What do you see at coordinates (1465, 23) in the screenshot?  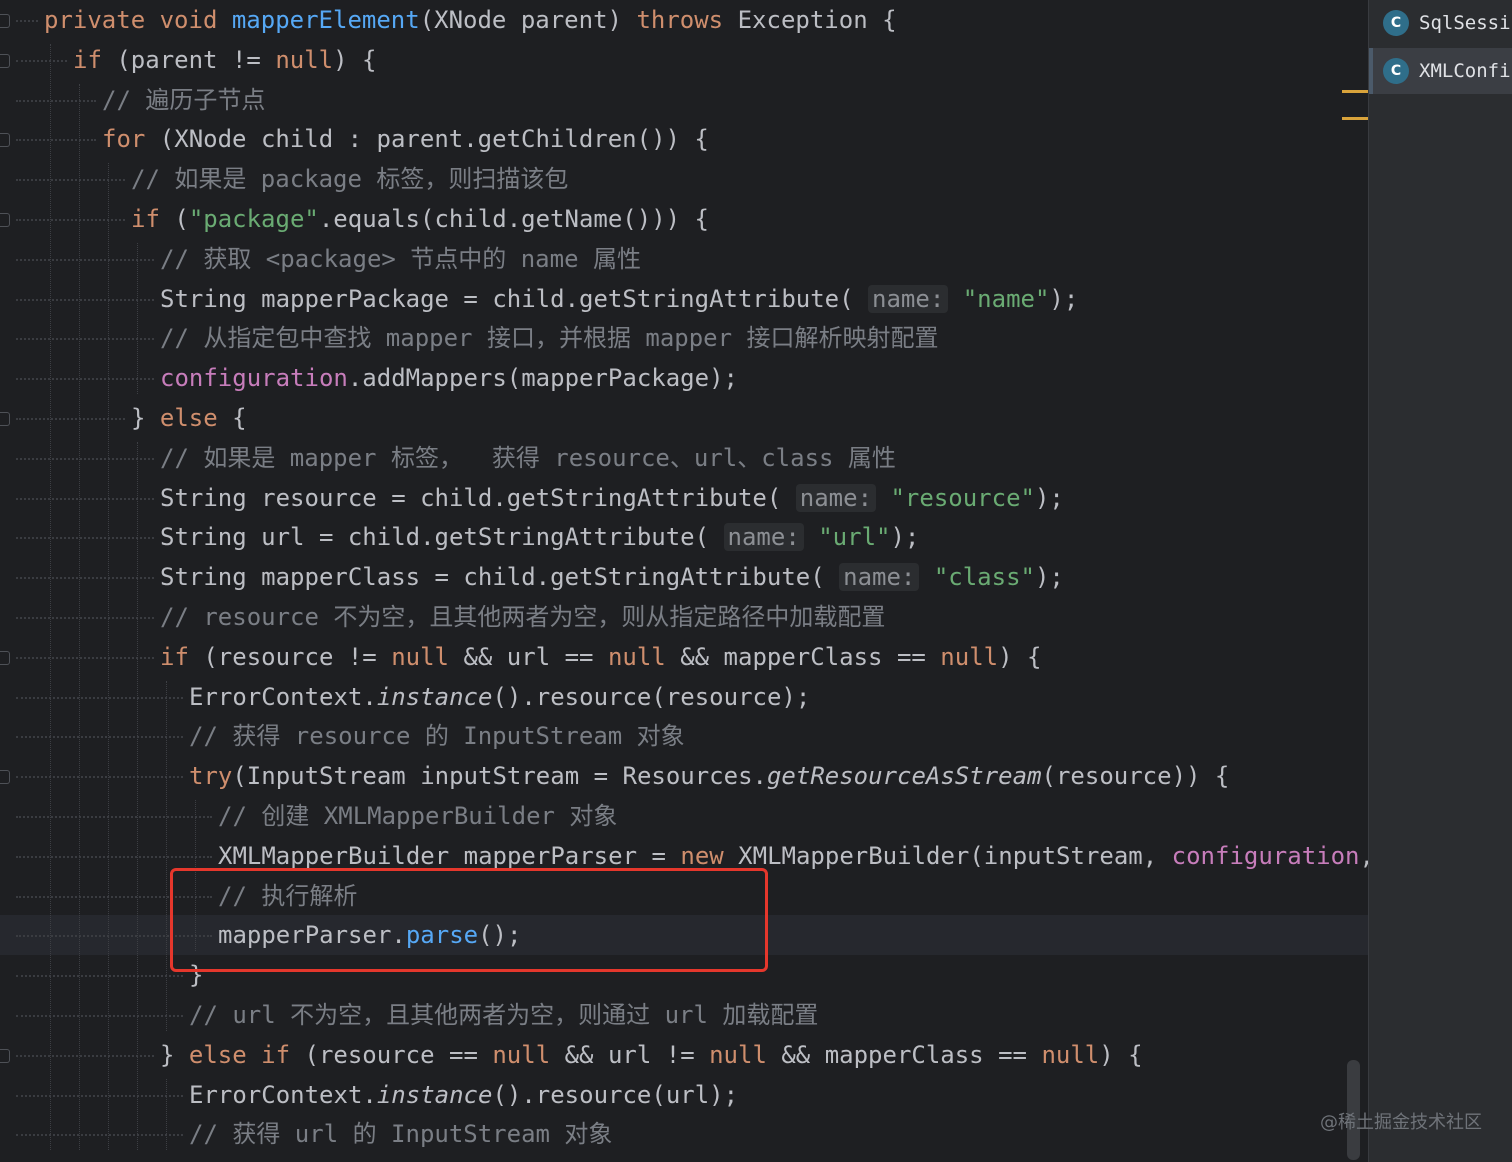 I see `side-item-label: SqlSessi` at bounding box center [1465, 23].